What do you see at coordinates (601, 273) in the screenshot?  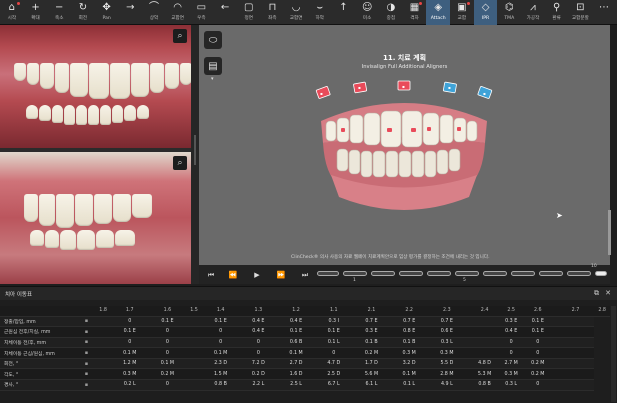 I see `current-stage-segment` at bounding box center [601, 273].